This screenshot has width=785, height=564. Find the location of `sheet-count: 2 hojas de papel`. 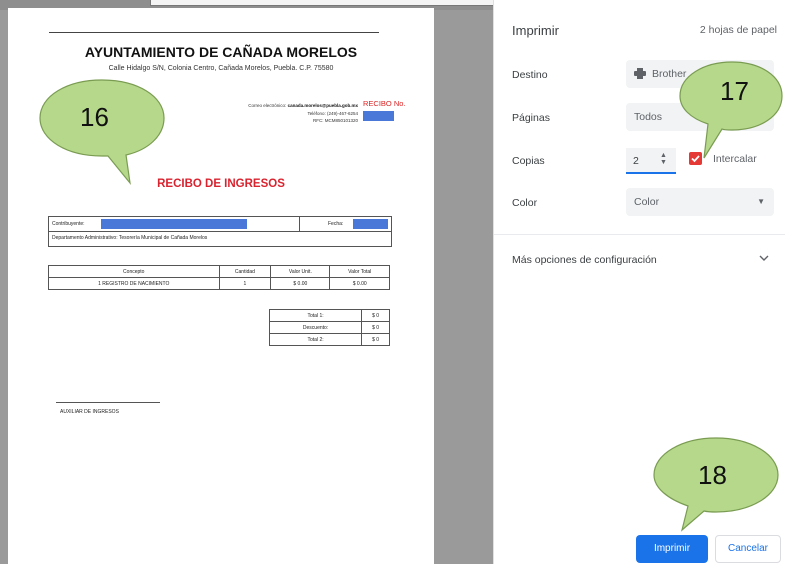

sheet-count: 2 hojas de papel is located at coordinates (738, 30).